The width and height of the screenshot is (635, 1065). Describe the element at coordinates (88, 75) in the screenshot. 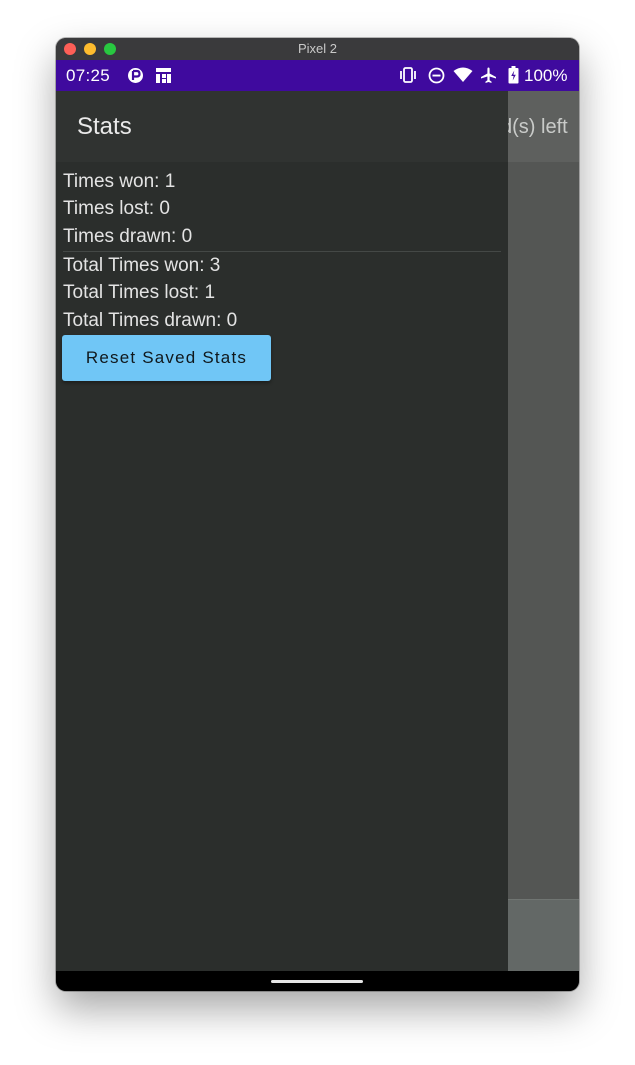

I see `status-time: 07:25` at that location.